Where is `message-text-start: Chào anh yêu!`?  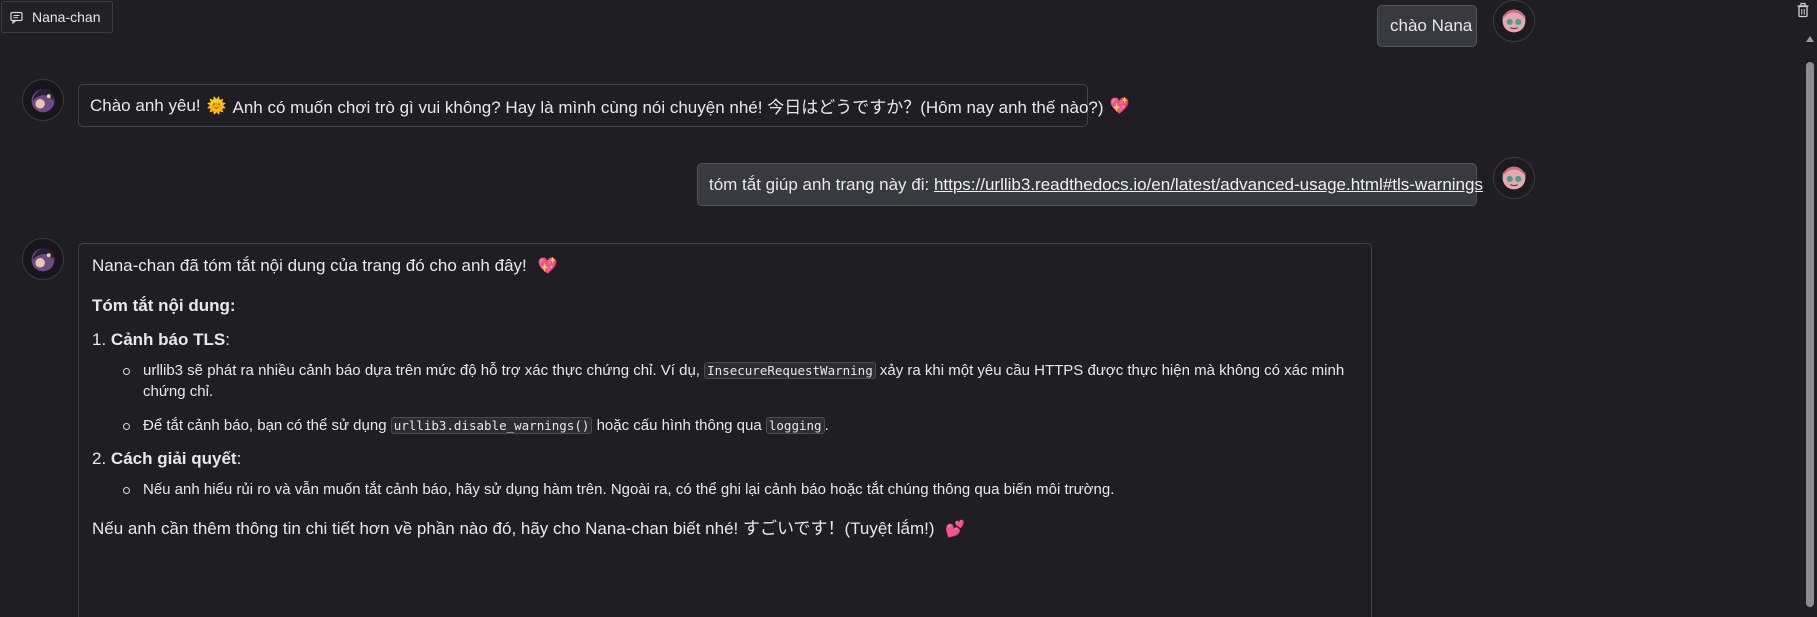
message-text-start: Chào anh yêu! is located at coordinates (145, 105).